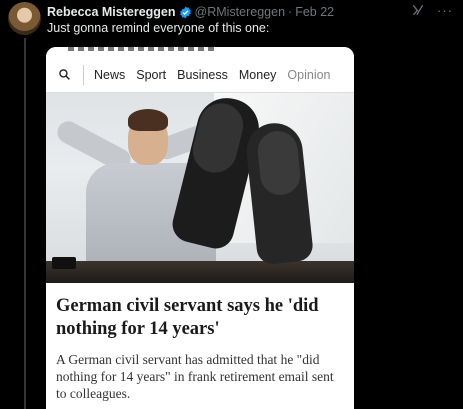 Image resolution: width=463 pixels, height=409 pixels. I want to click on nav-item-news: News, so click(110, 74).